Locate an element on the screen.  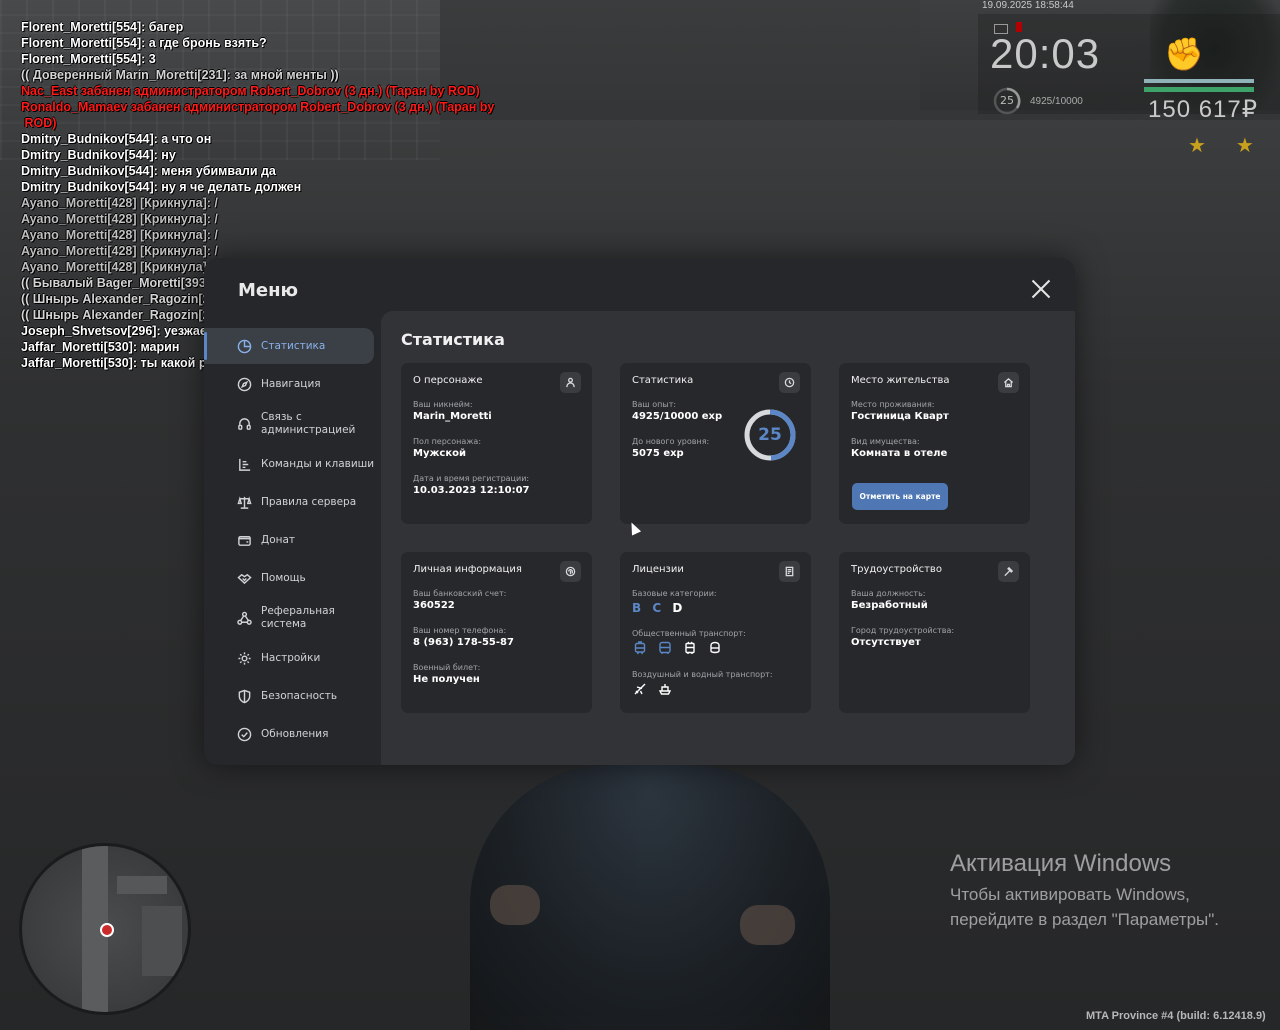
sidebar-item-referral: Реферальная система is located at coordinates (292, 618).